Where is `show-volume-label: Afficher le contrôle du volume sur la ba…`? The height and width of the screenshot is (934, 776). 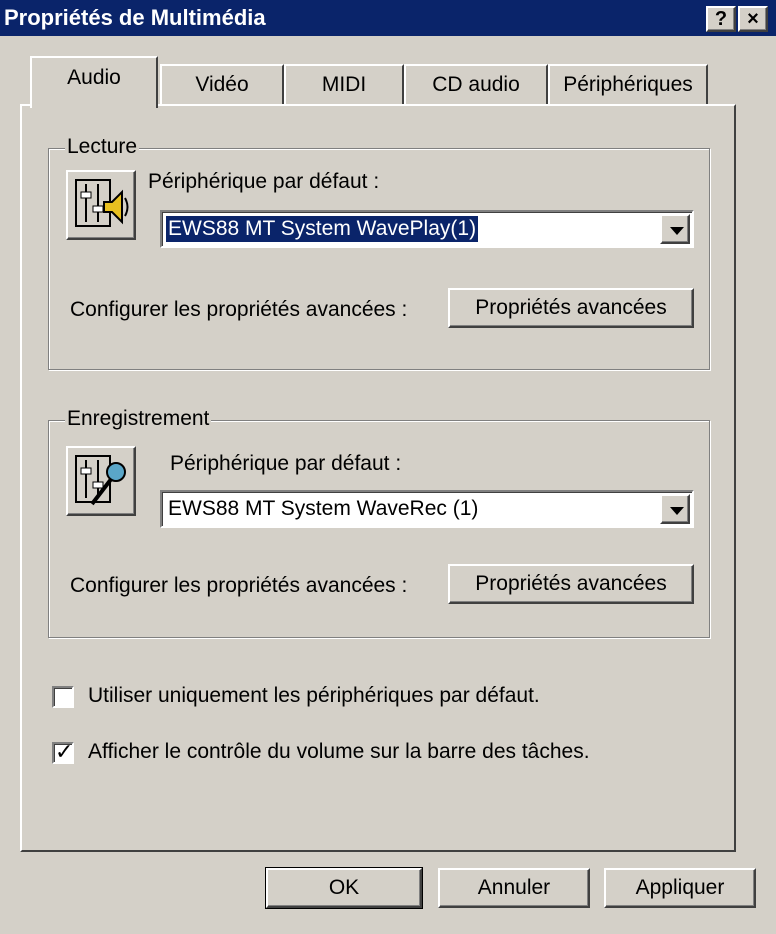 show-volume-label: Afficher le contrôle du volume sur la ba… is located at coordinates (339, 752).